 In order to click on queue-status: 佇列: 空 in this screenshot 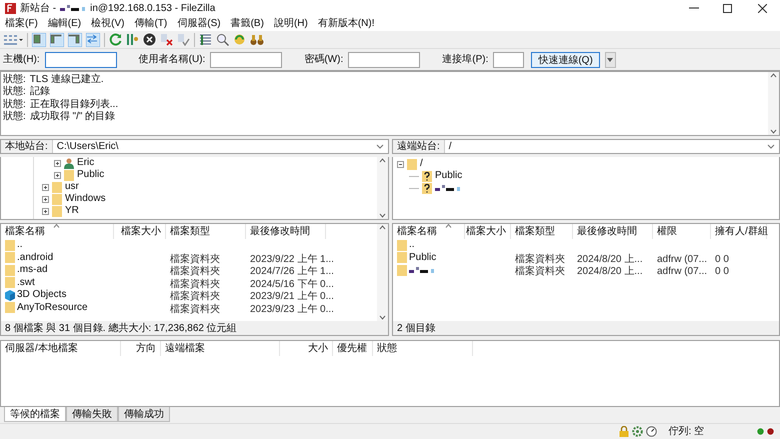, I will do `click(686, 431)`.